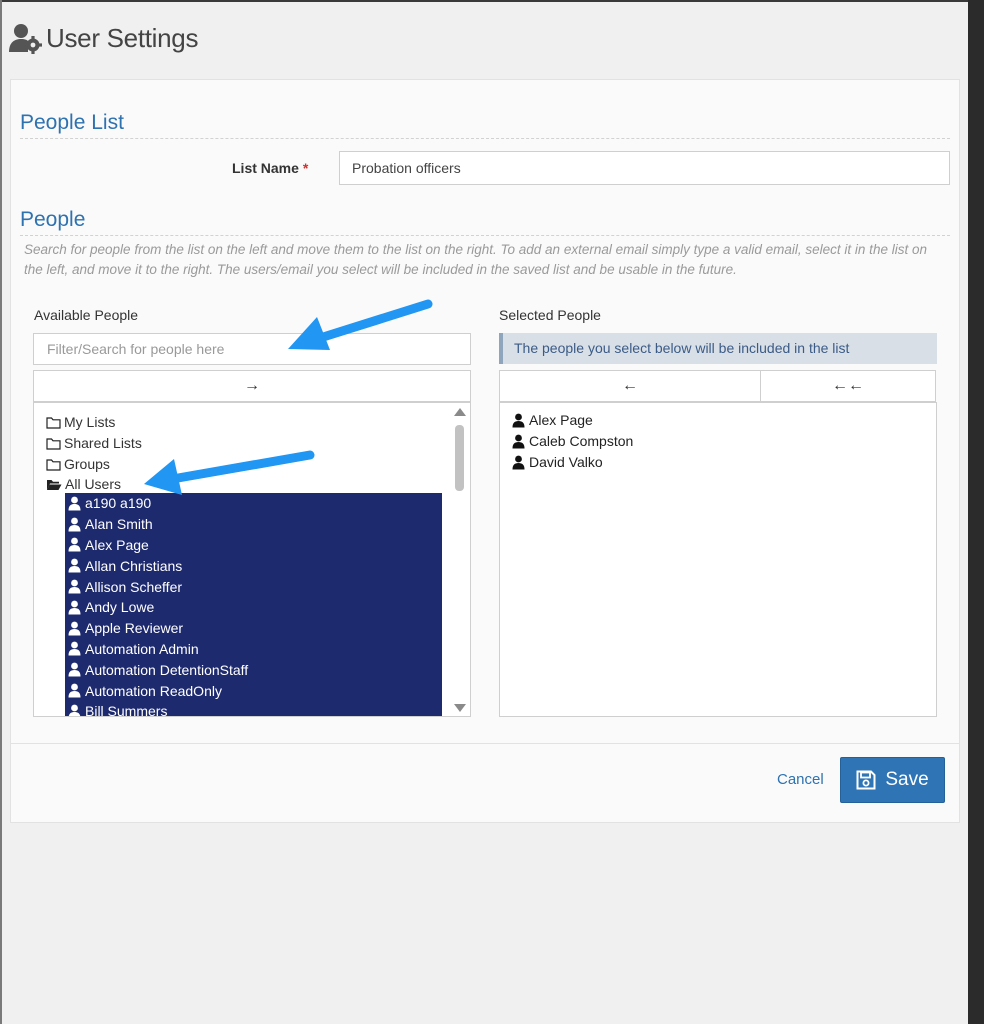 The image size is (984, 1024). Describe the element at coordinates (460, 559) in the screenshot. I see `available-list-scrollbar` at that location.